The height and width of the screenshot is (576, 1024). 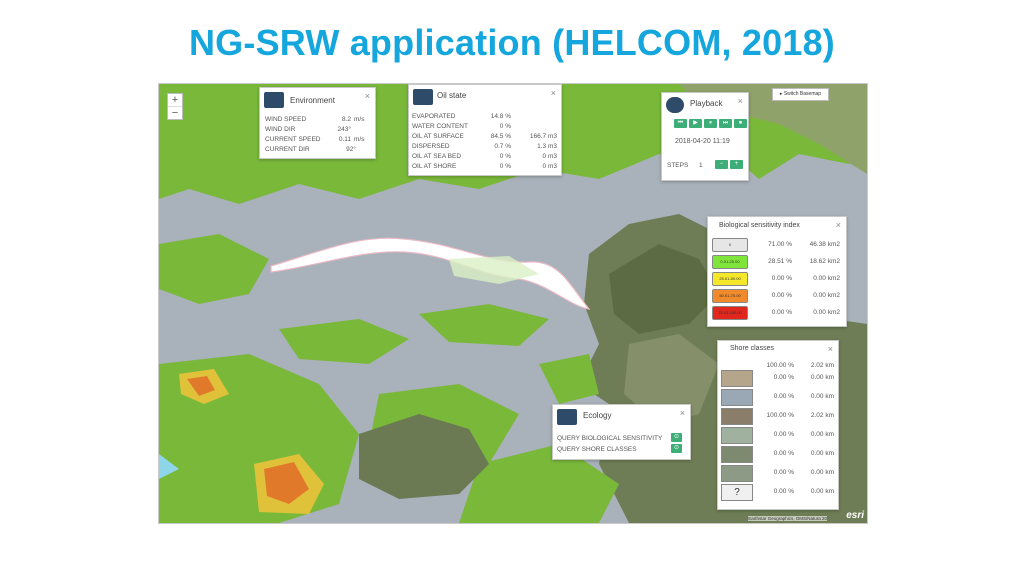 What do you see at coordinates (500, 136) in the screenshot?
I see `oil-row-pct: 84.5 %` at bounding box center [500, 136].